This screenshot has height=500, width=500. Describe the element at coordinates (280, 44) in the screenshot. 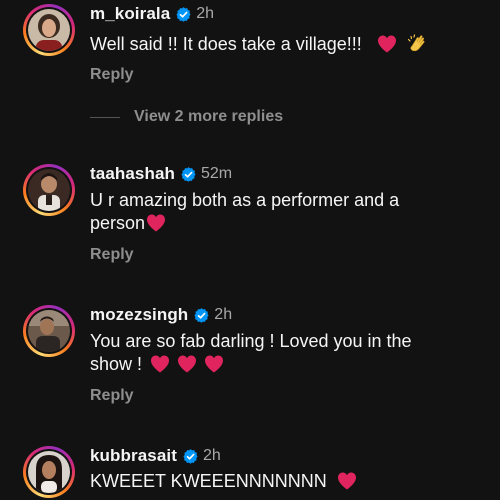

I see `comment-text: Well said !! It does take a village!!!` at that location.